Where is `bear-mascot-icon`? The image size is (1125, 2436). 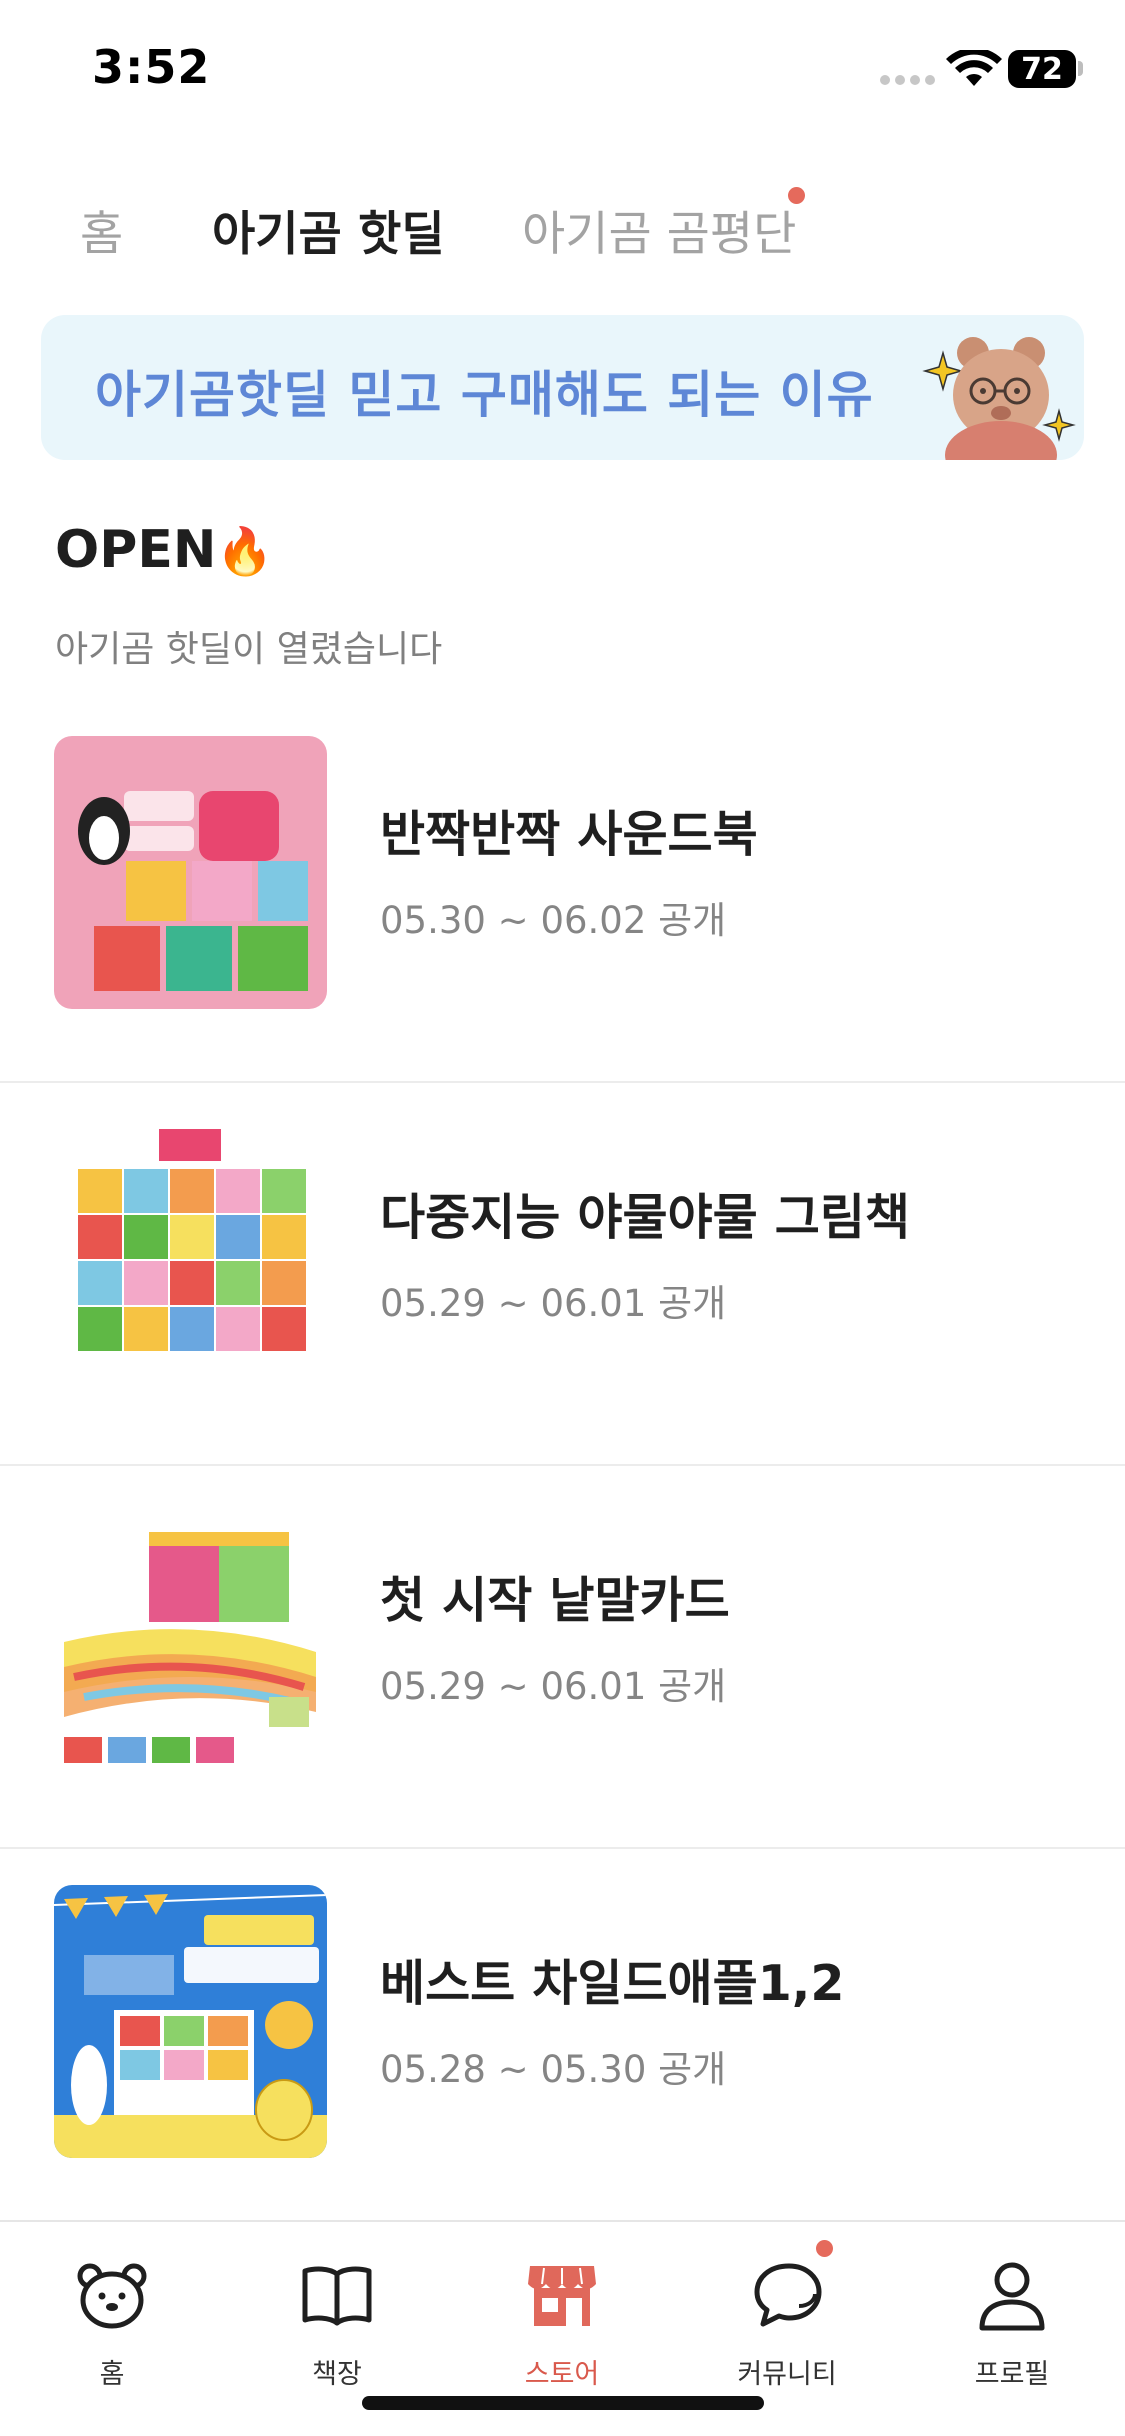 bear-mascot-icon is located at coordinates (999, 398).